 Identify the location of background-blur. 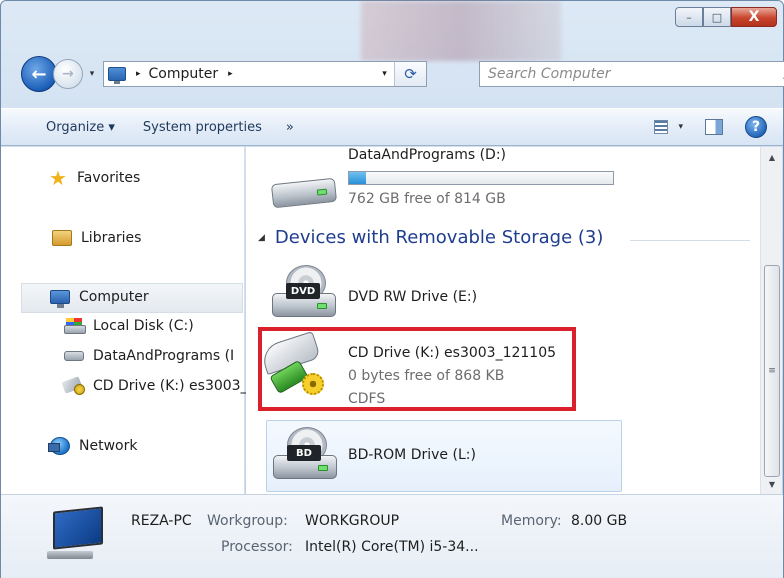
(461, 31).